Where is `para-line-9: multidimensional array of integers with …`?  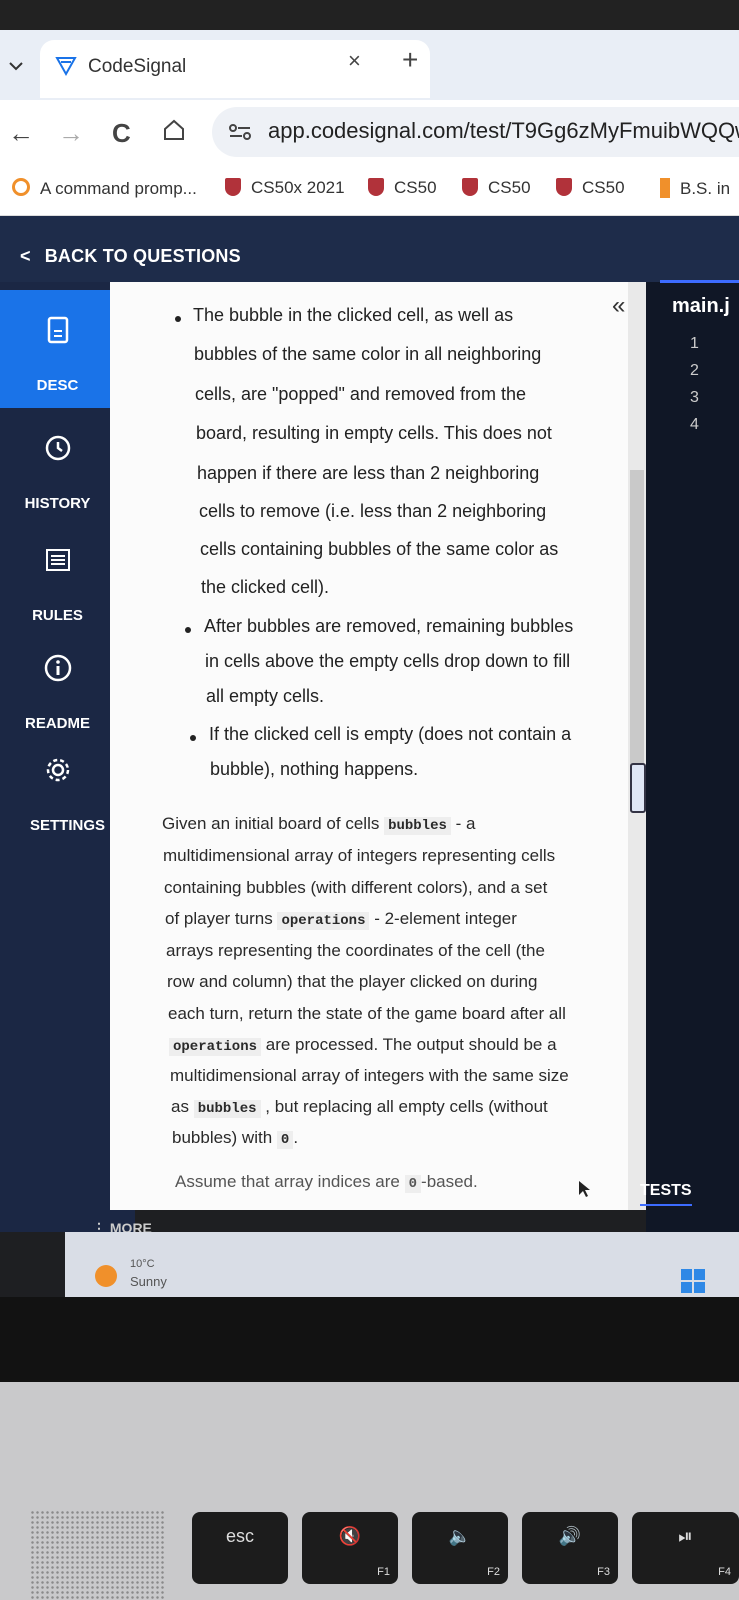
para-line-9: multidimensional array of integers with … is located at coordinates (369, 1075).